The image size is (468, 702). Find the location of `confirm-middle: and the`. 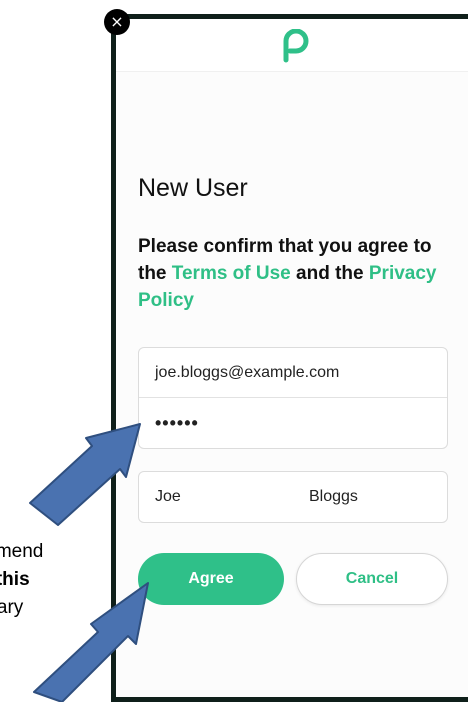

confirm-middle: and the is located at coordinates (329, 273).